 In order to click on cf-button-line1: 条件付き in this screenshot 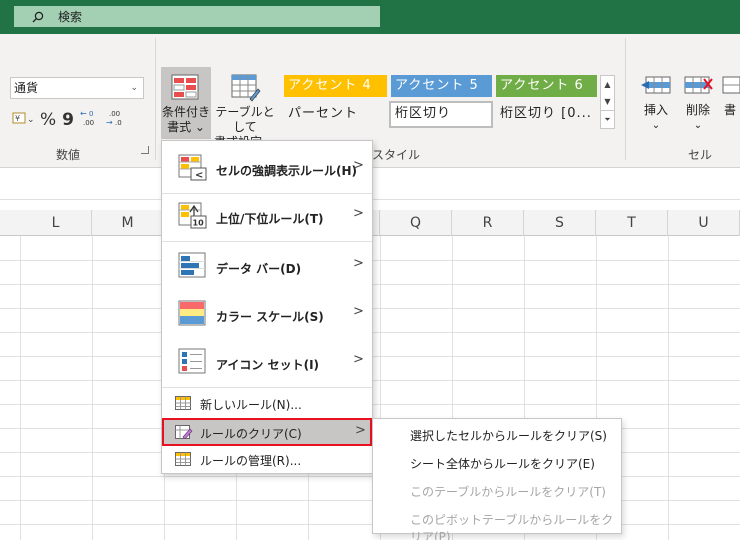, I will do `click(185, 112)`.